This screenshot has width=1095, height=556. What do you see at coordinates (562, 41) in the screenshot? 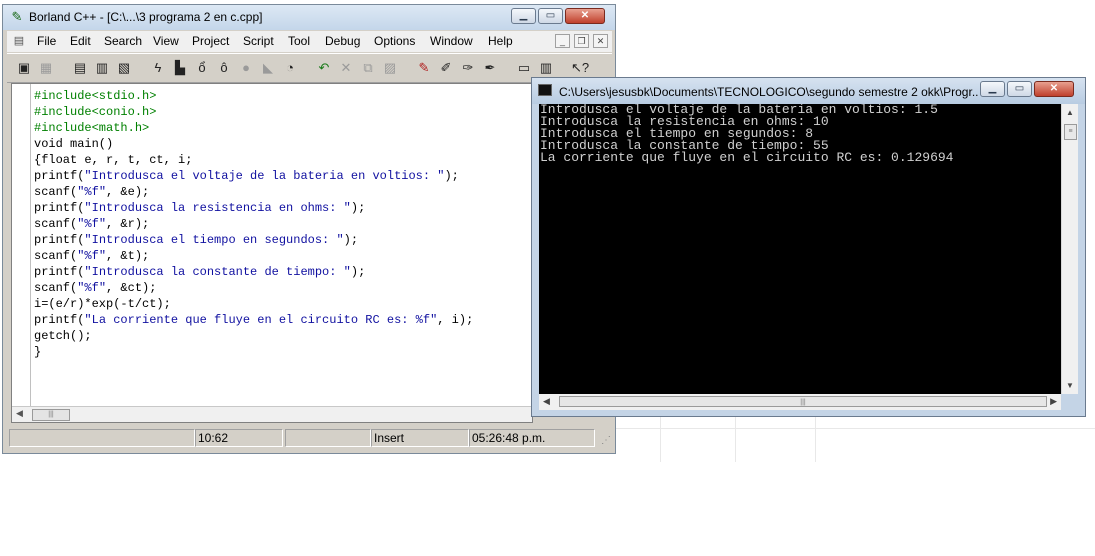
I see `mdi-minimize-button: _` at bounding box center [562, 41].